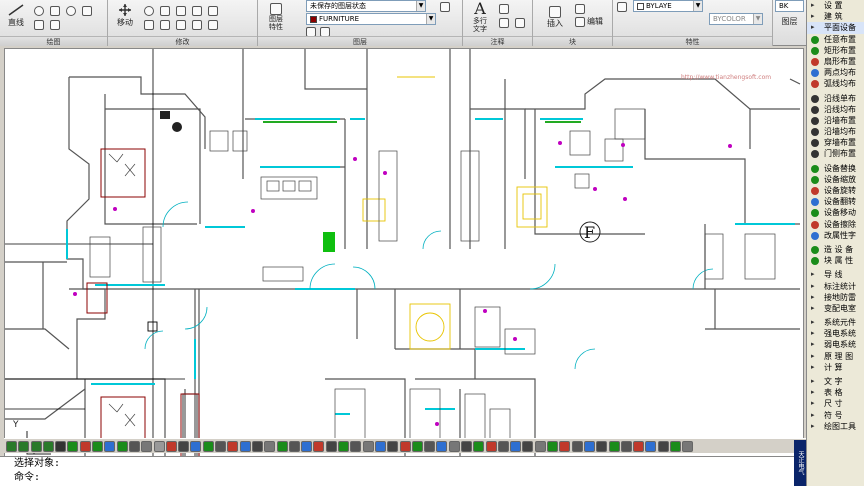  Describe the element at coordinates (580, 9) in the screenshot. I see `create-block-button` at that location.